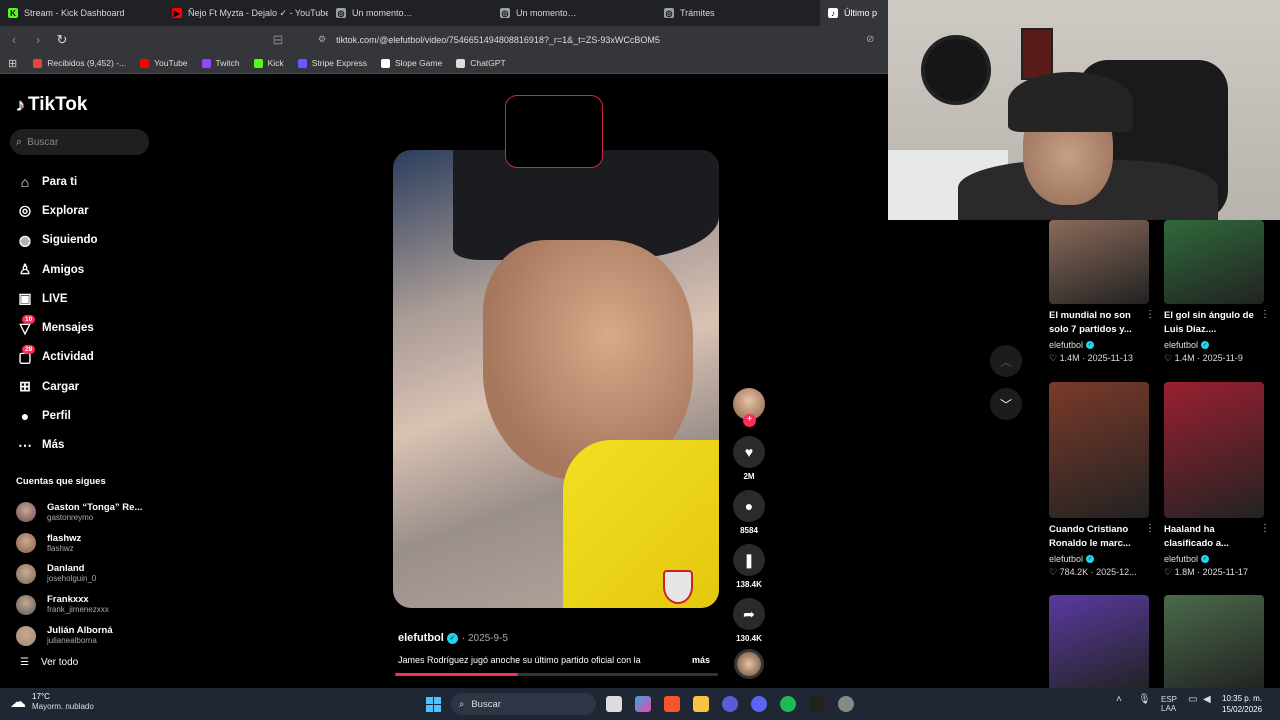 The height and width of the screenshot is (720, 1280). I want to click on task-view-icon, so click(614, 704).